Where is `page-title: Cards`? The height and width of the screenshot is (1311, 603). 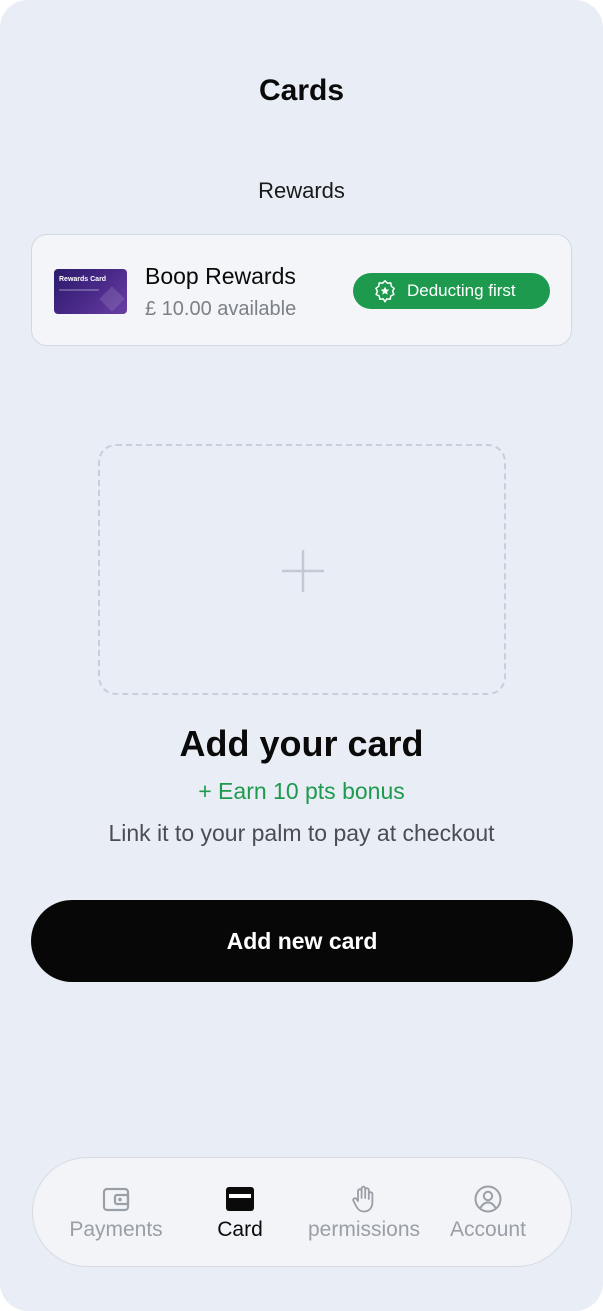 page-title: Cards is located at coordinates (301, 90).